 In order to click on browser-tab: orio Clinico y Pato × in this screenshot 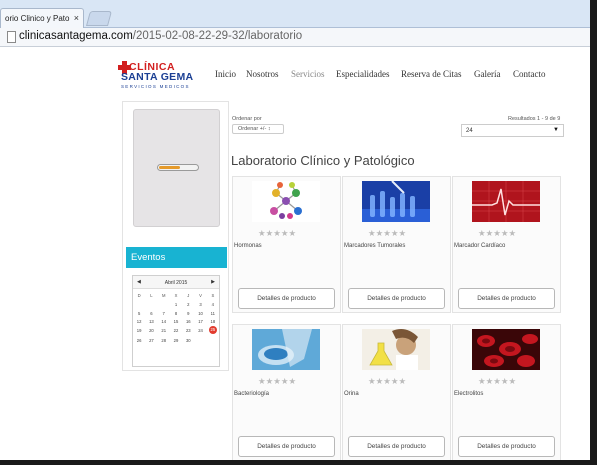, I will do `click(42, 18)`.